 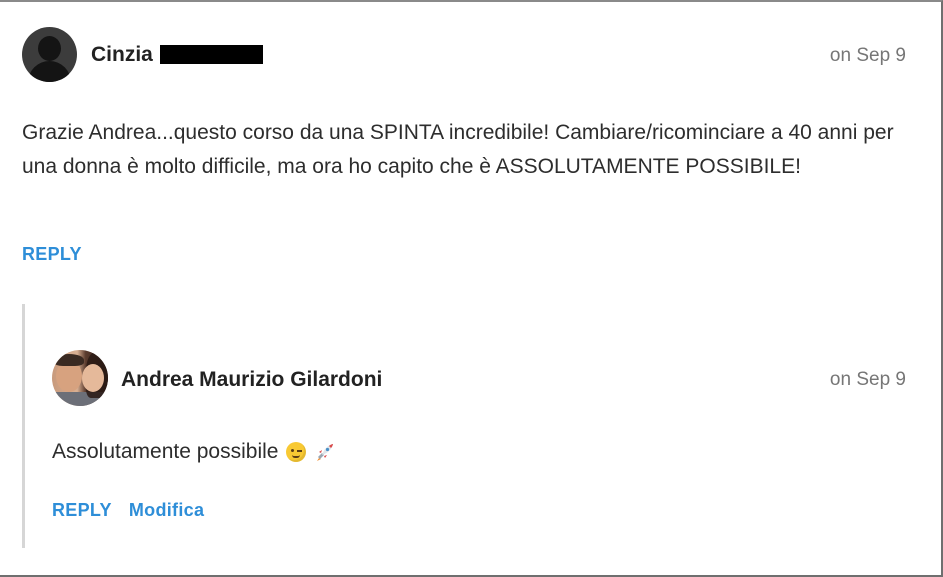 I want to click on reply-actions: REPLY Modifica, so click(x=128, y=510).